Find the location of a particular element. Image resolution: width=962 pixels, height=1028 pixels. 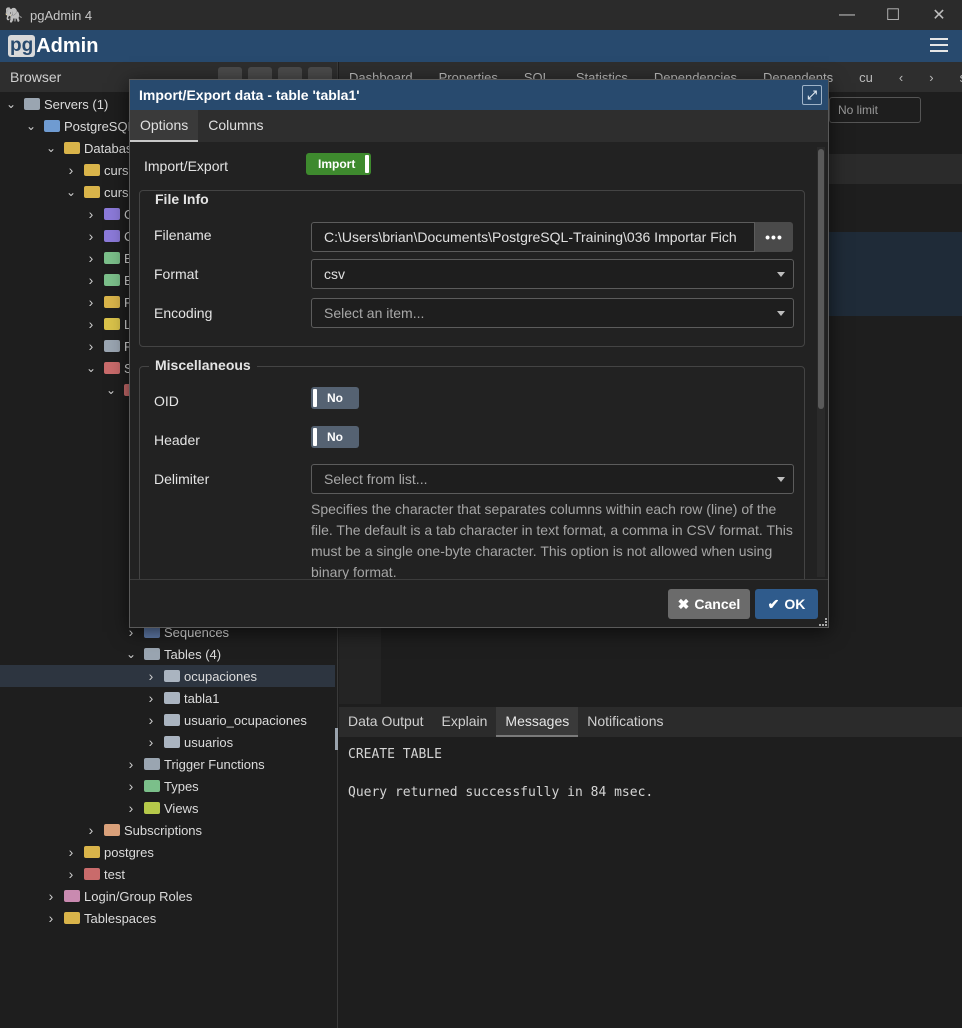

checkmark-icon: ✔ is located at coordinates (773, 603).